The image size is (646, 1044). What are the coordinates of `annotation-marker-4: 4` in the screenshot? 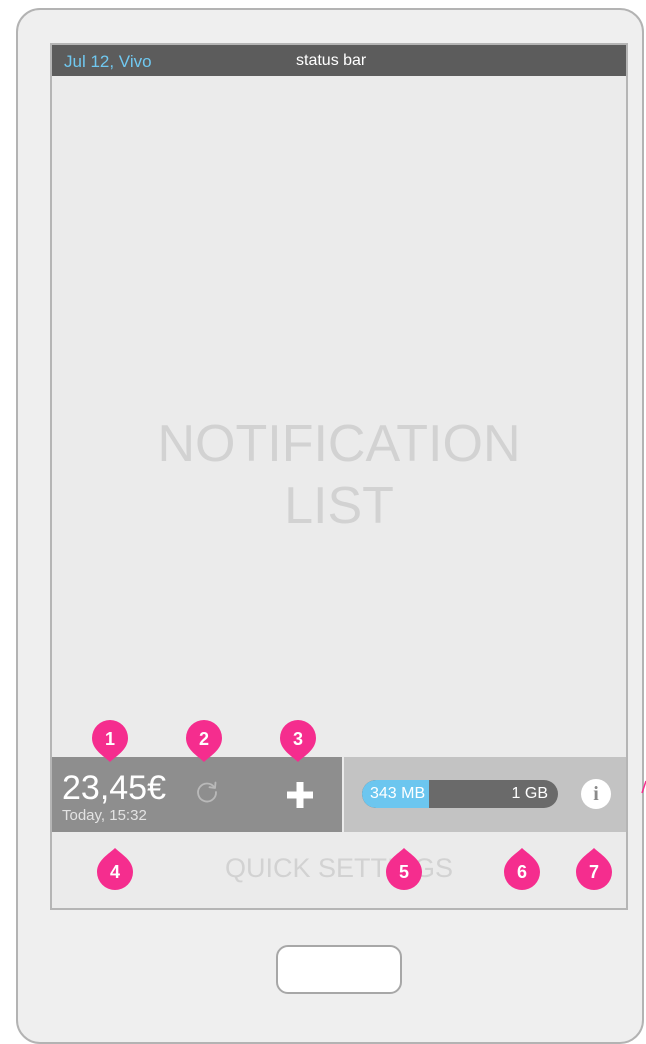 It's located at (115, 869).